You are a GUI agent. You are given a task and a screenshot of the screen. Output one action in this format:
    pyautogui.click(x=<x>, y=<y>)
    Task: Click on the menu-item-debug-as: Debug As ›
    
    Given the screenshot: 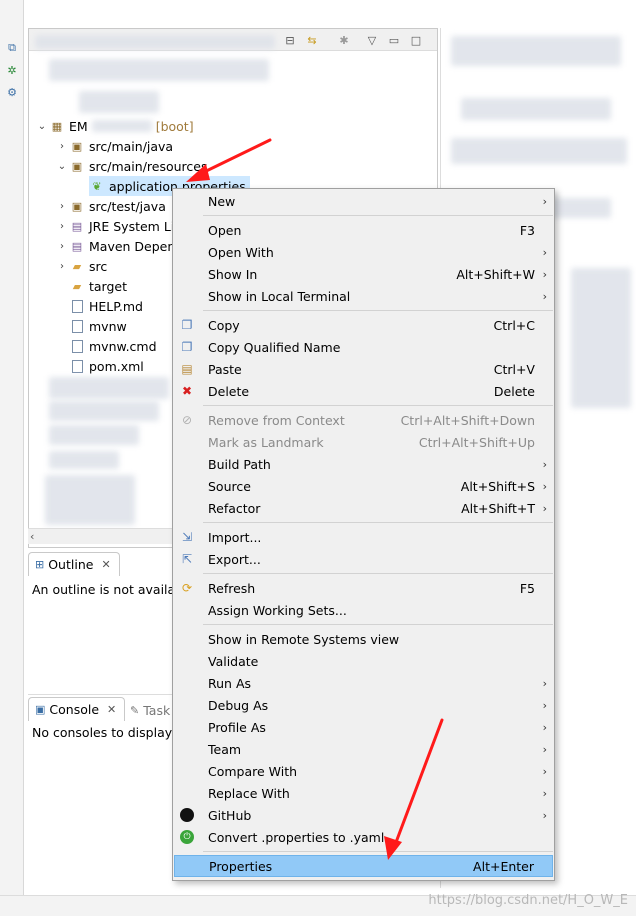 What is the action you would take?
    pyautogui.click(x=363, y=705)
    